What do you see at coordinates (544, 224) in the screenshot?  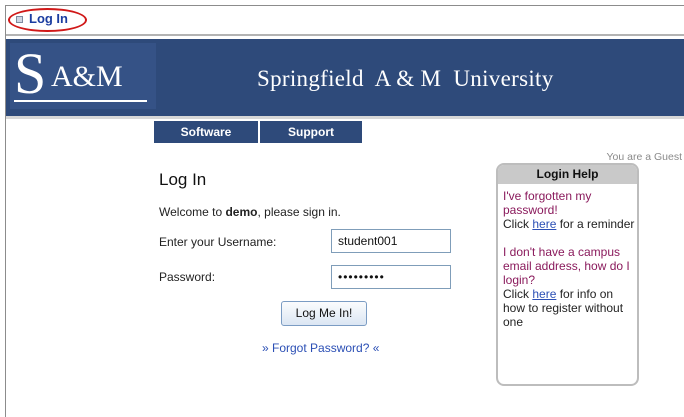 I see `reminder-link: here` at bounding box center [544, 224].